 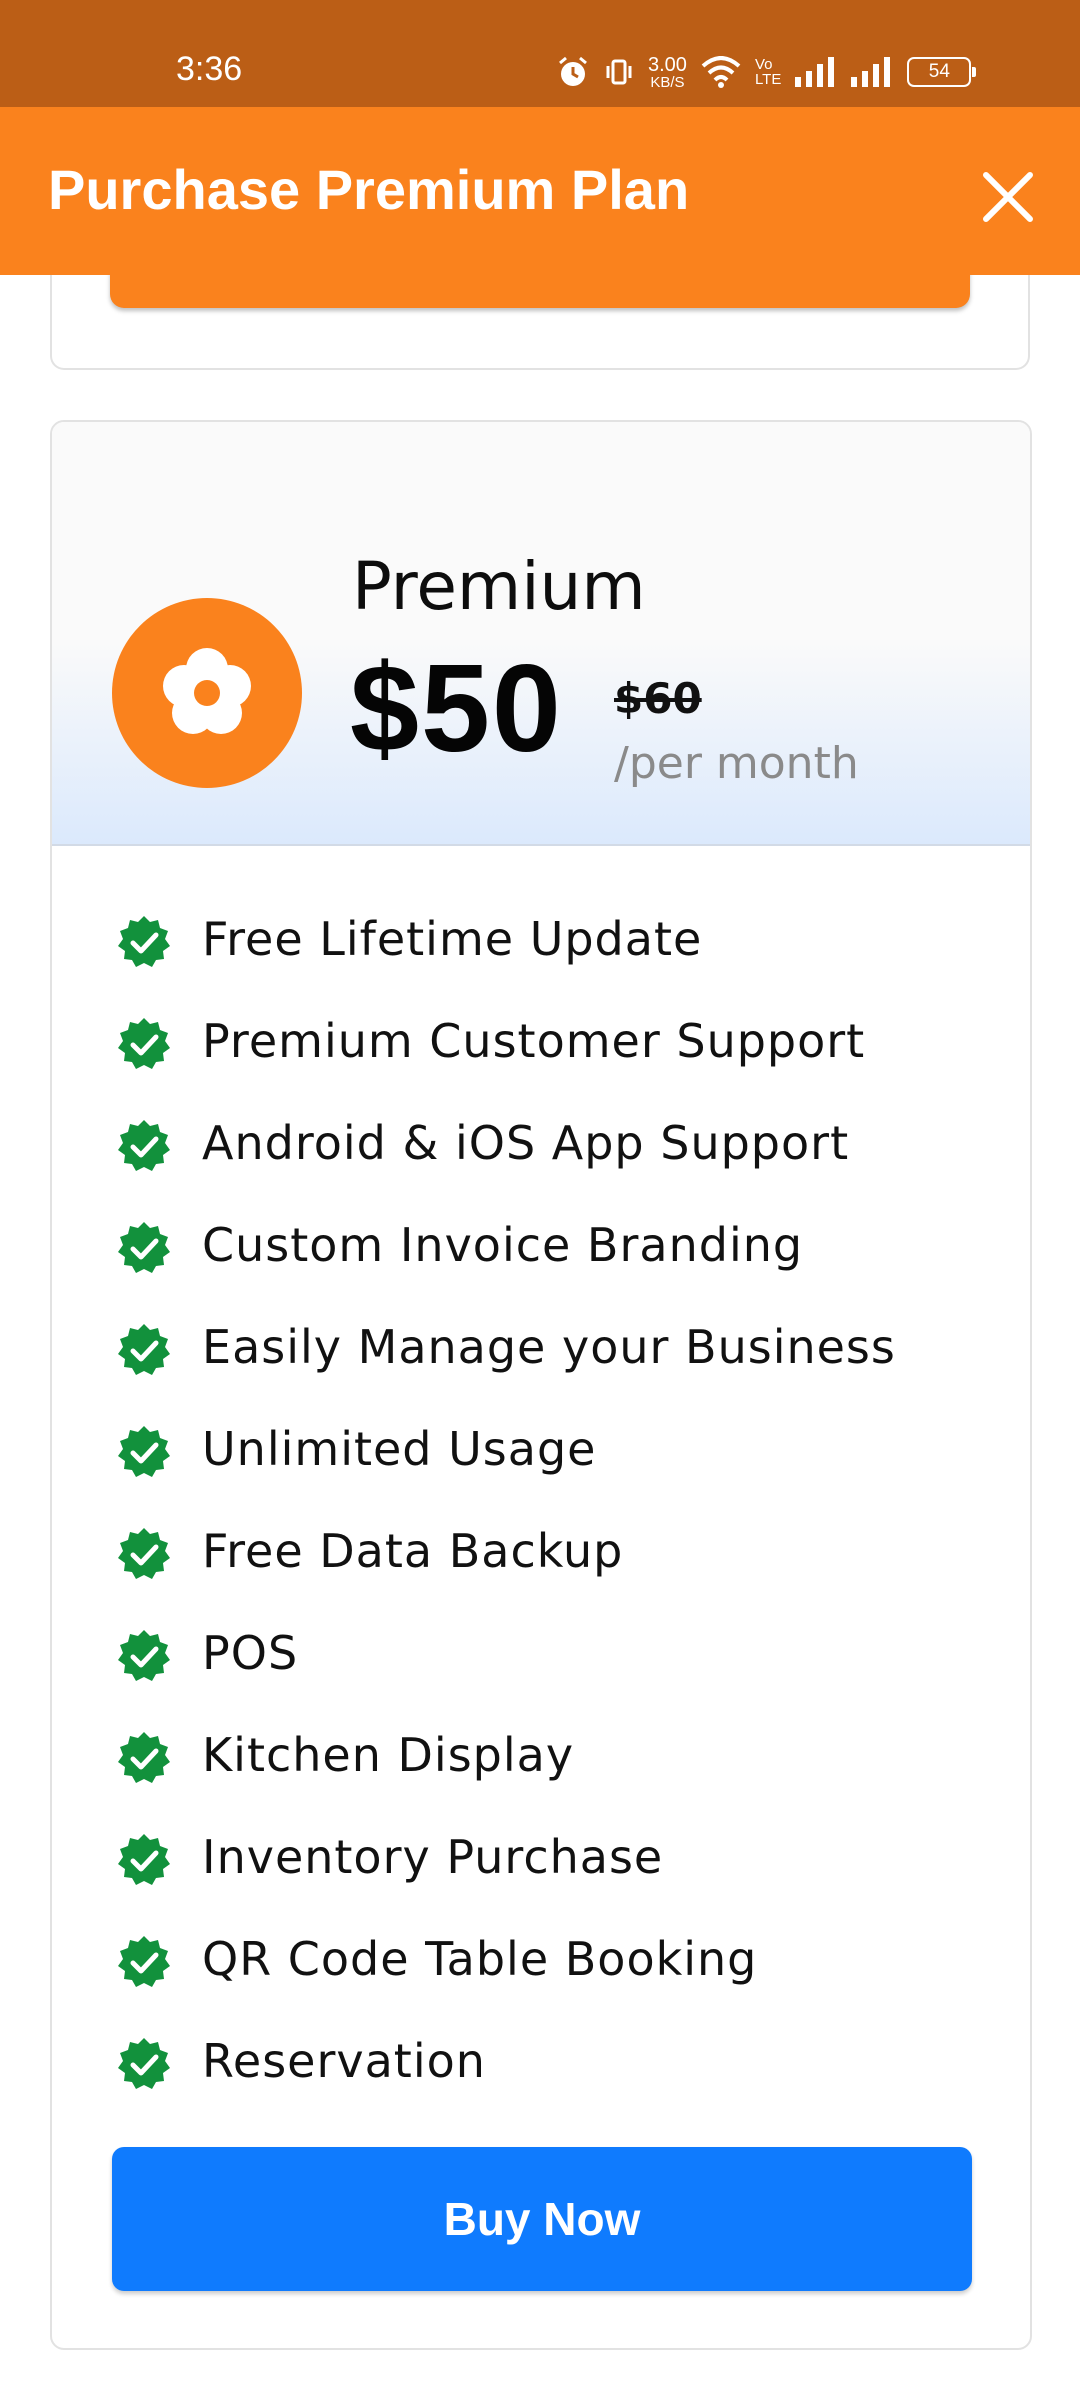 I want to click on feature-item: Custom Invoice Branding, so click(x=541, y=1249).